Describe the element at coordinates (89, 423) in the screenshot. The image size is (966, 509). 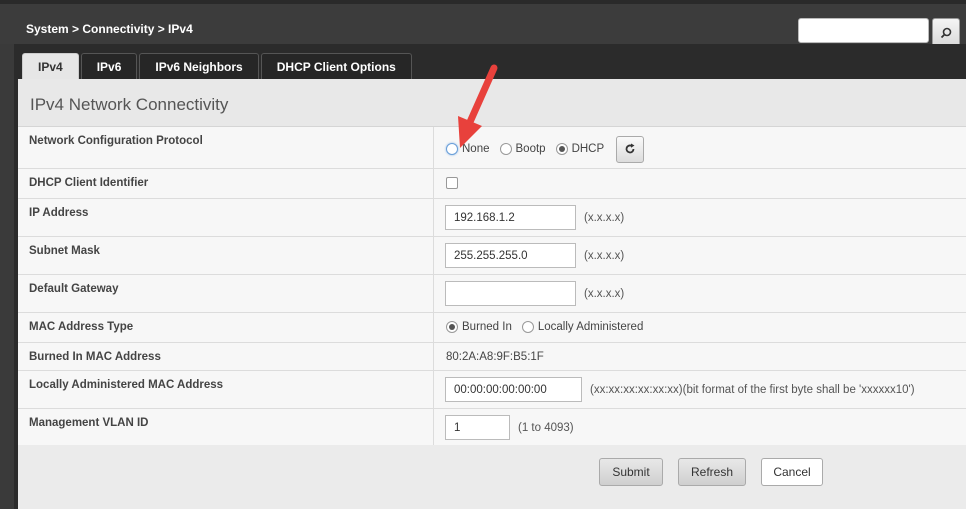
I see `label-management-vlan-id: Management VLAN ID` at that location.